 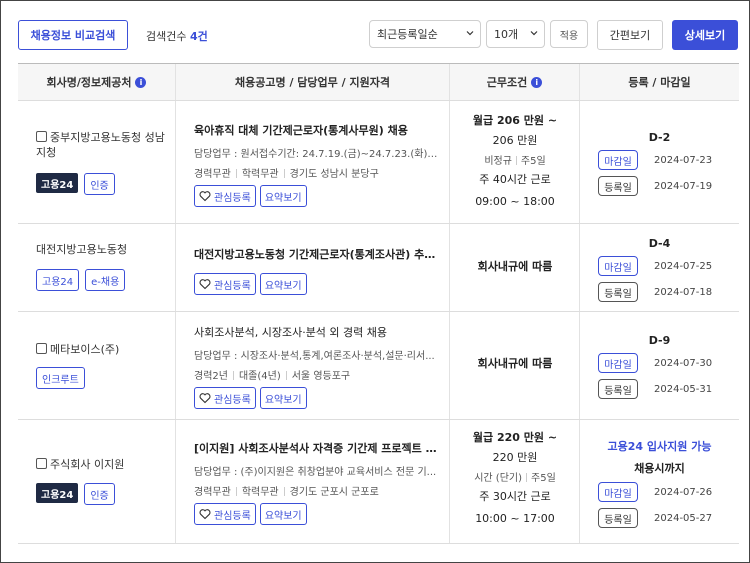 I want to click on job-requirements: 경력무관 학력무관 경기도 군포시 군포로, so click(x=286, y=492).